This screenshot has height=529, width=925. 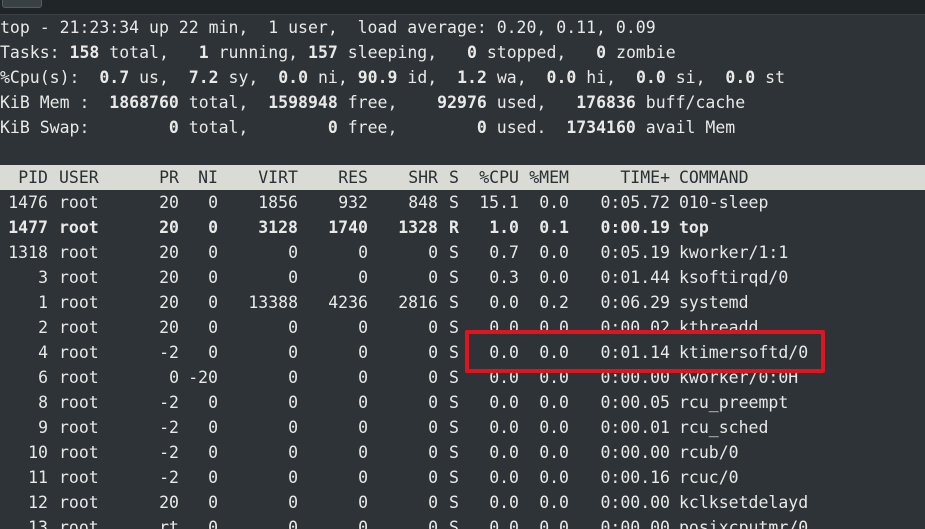 What do you see at coordinates (408, 177) in the screenshot?
I see `col-header-shr: SHR` at bounding box center [408, 177].